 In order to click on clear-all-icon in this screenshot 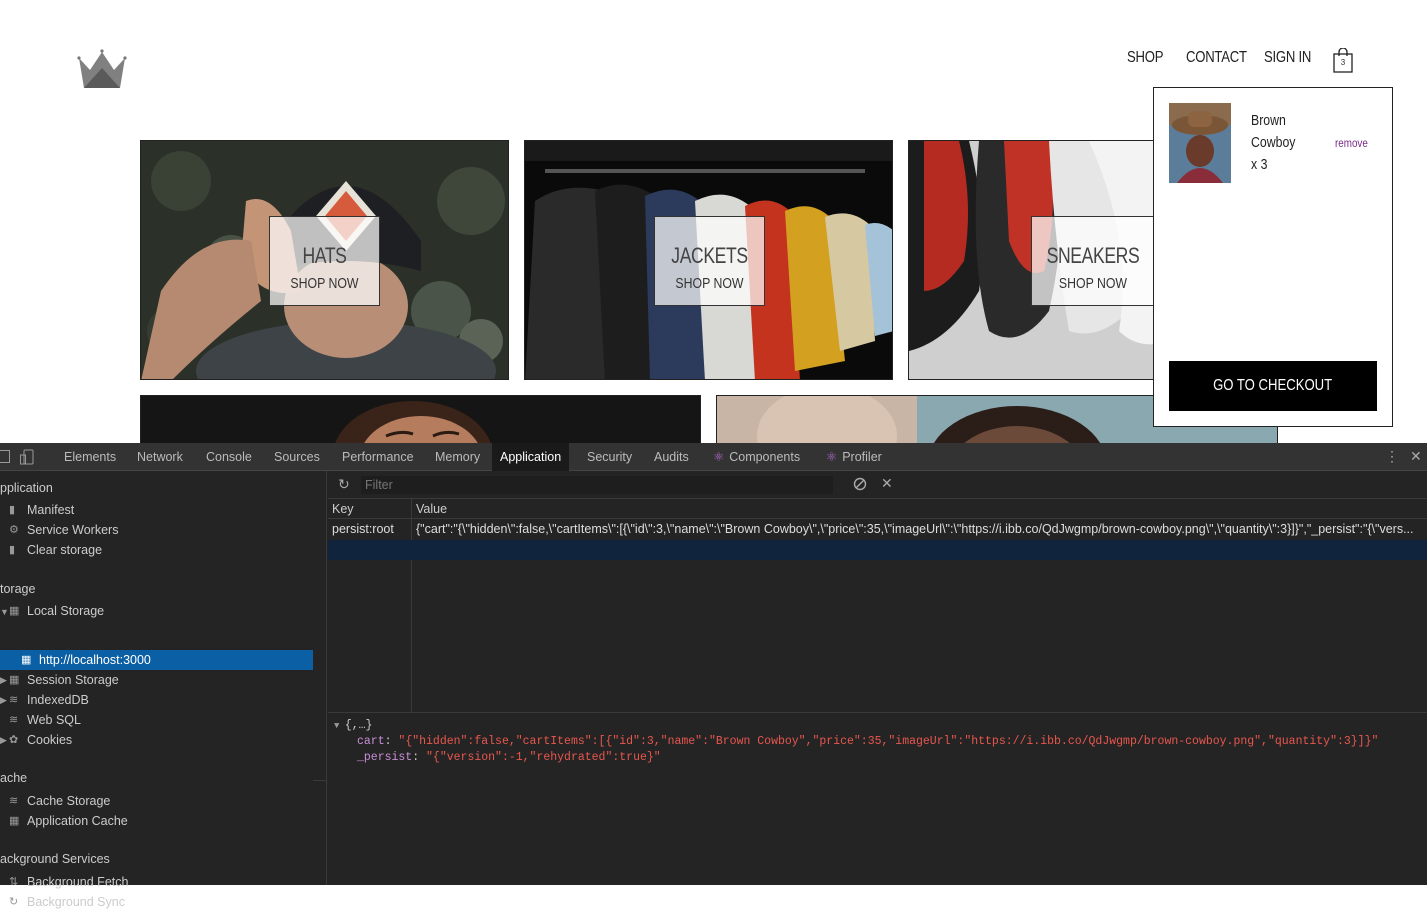, I will do `click(860, 484)`.